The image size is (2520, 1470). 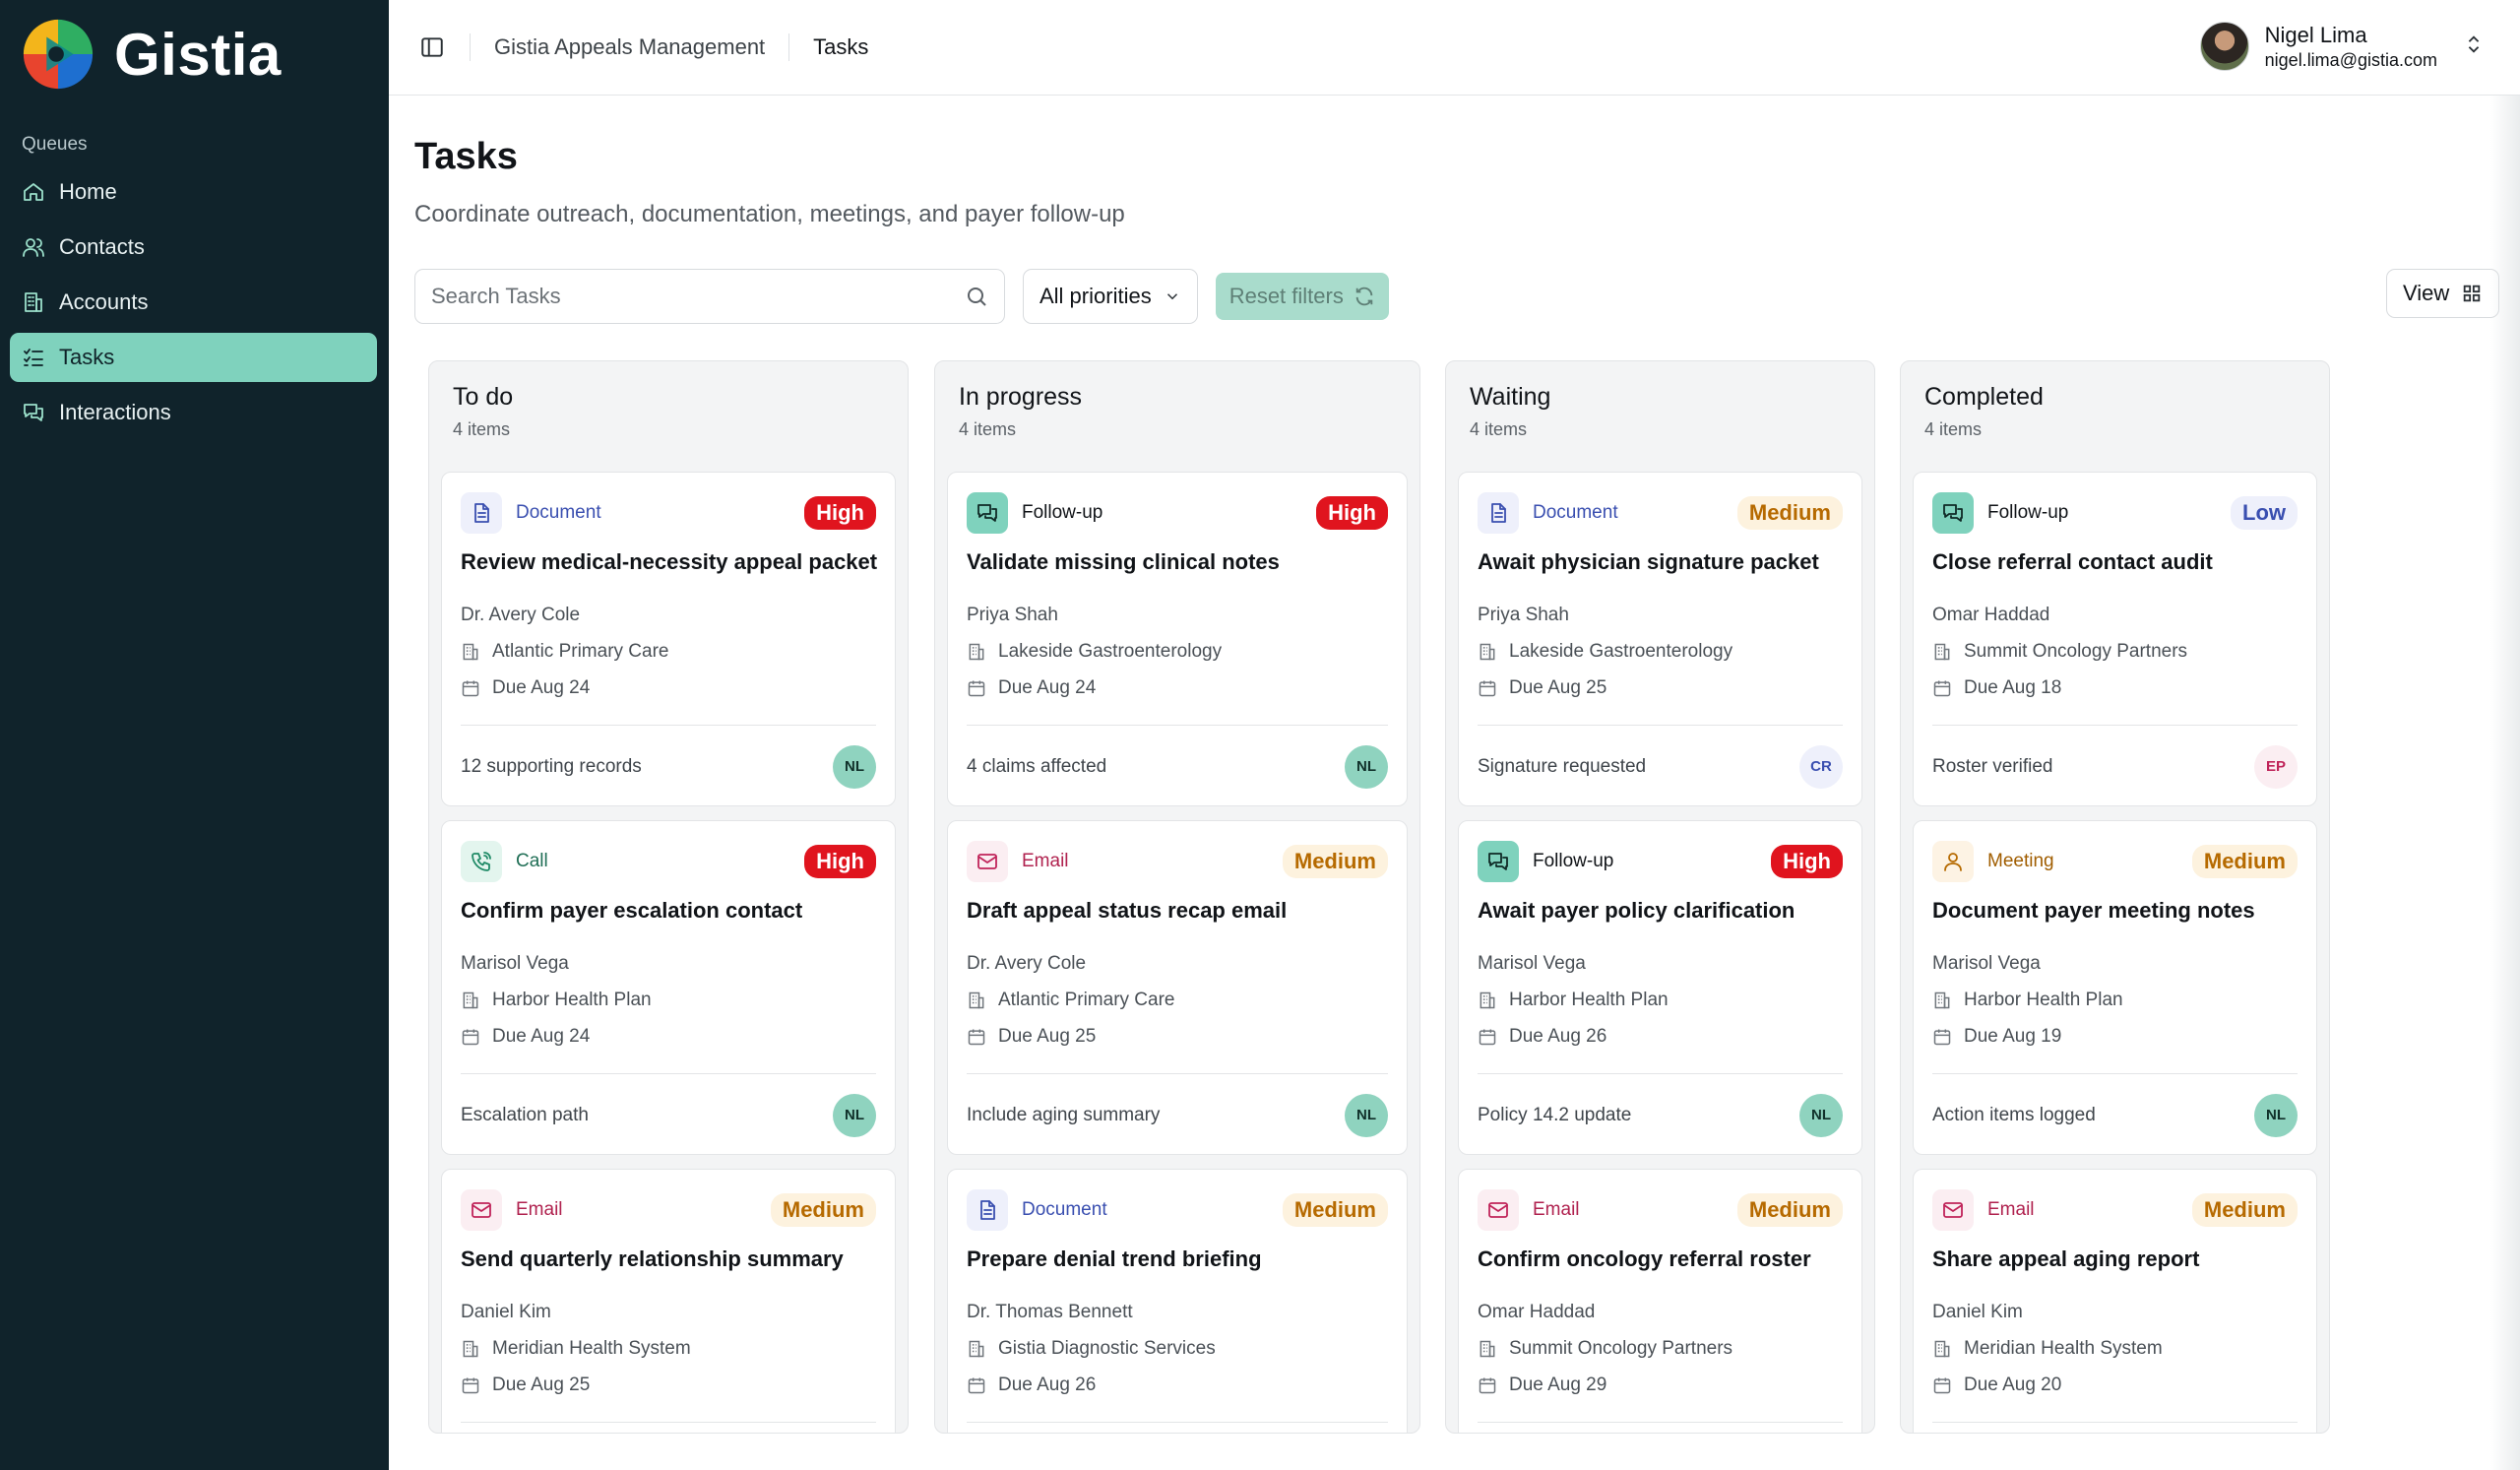 I want to click on task-account-name: Meridian Health System, so click(x=591, y=1348).